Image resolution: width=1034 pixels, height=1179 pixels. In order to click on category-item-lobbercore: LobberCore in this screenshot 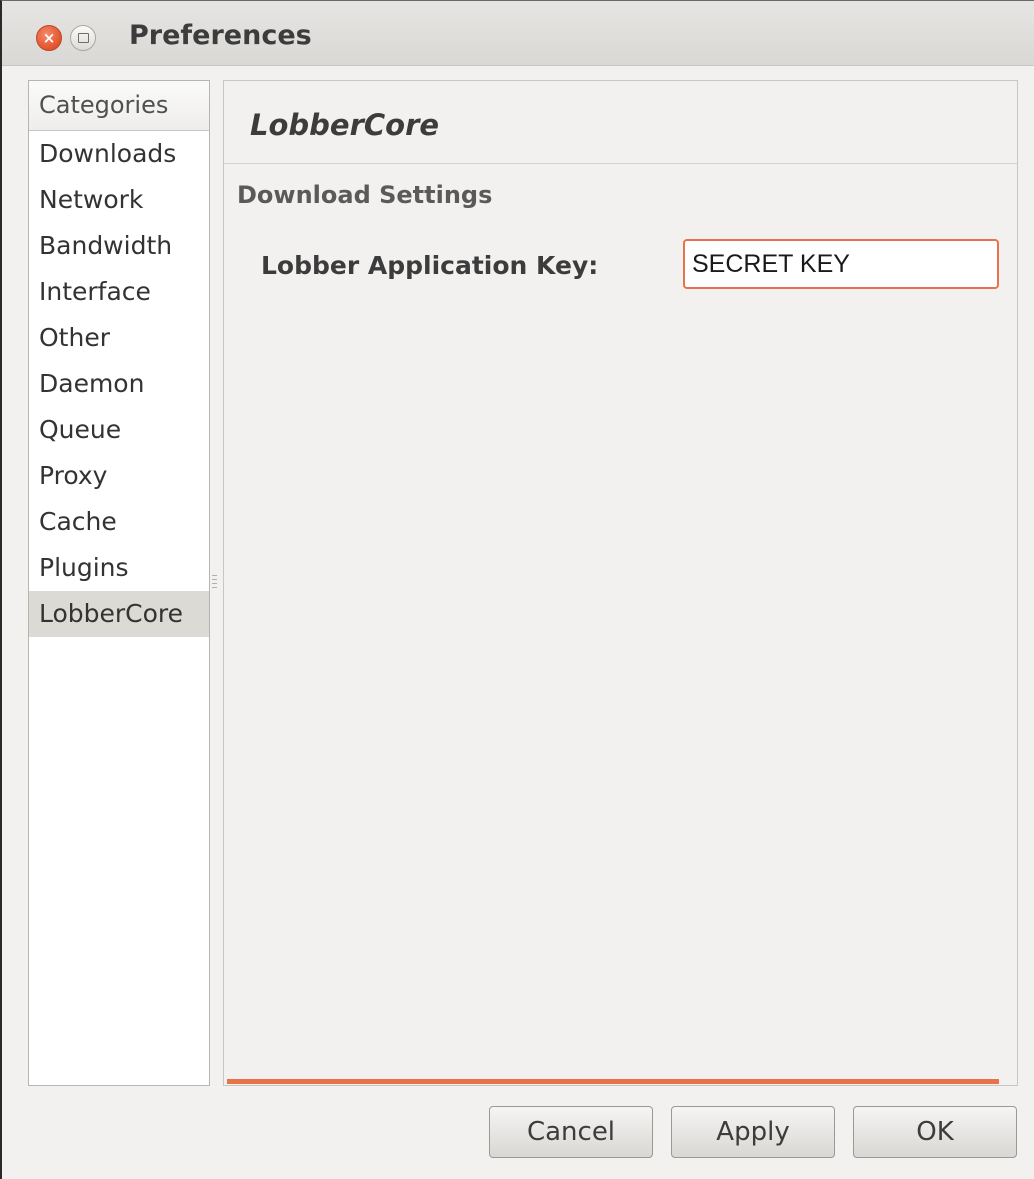, I will do `click(119, 614)`.